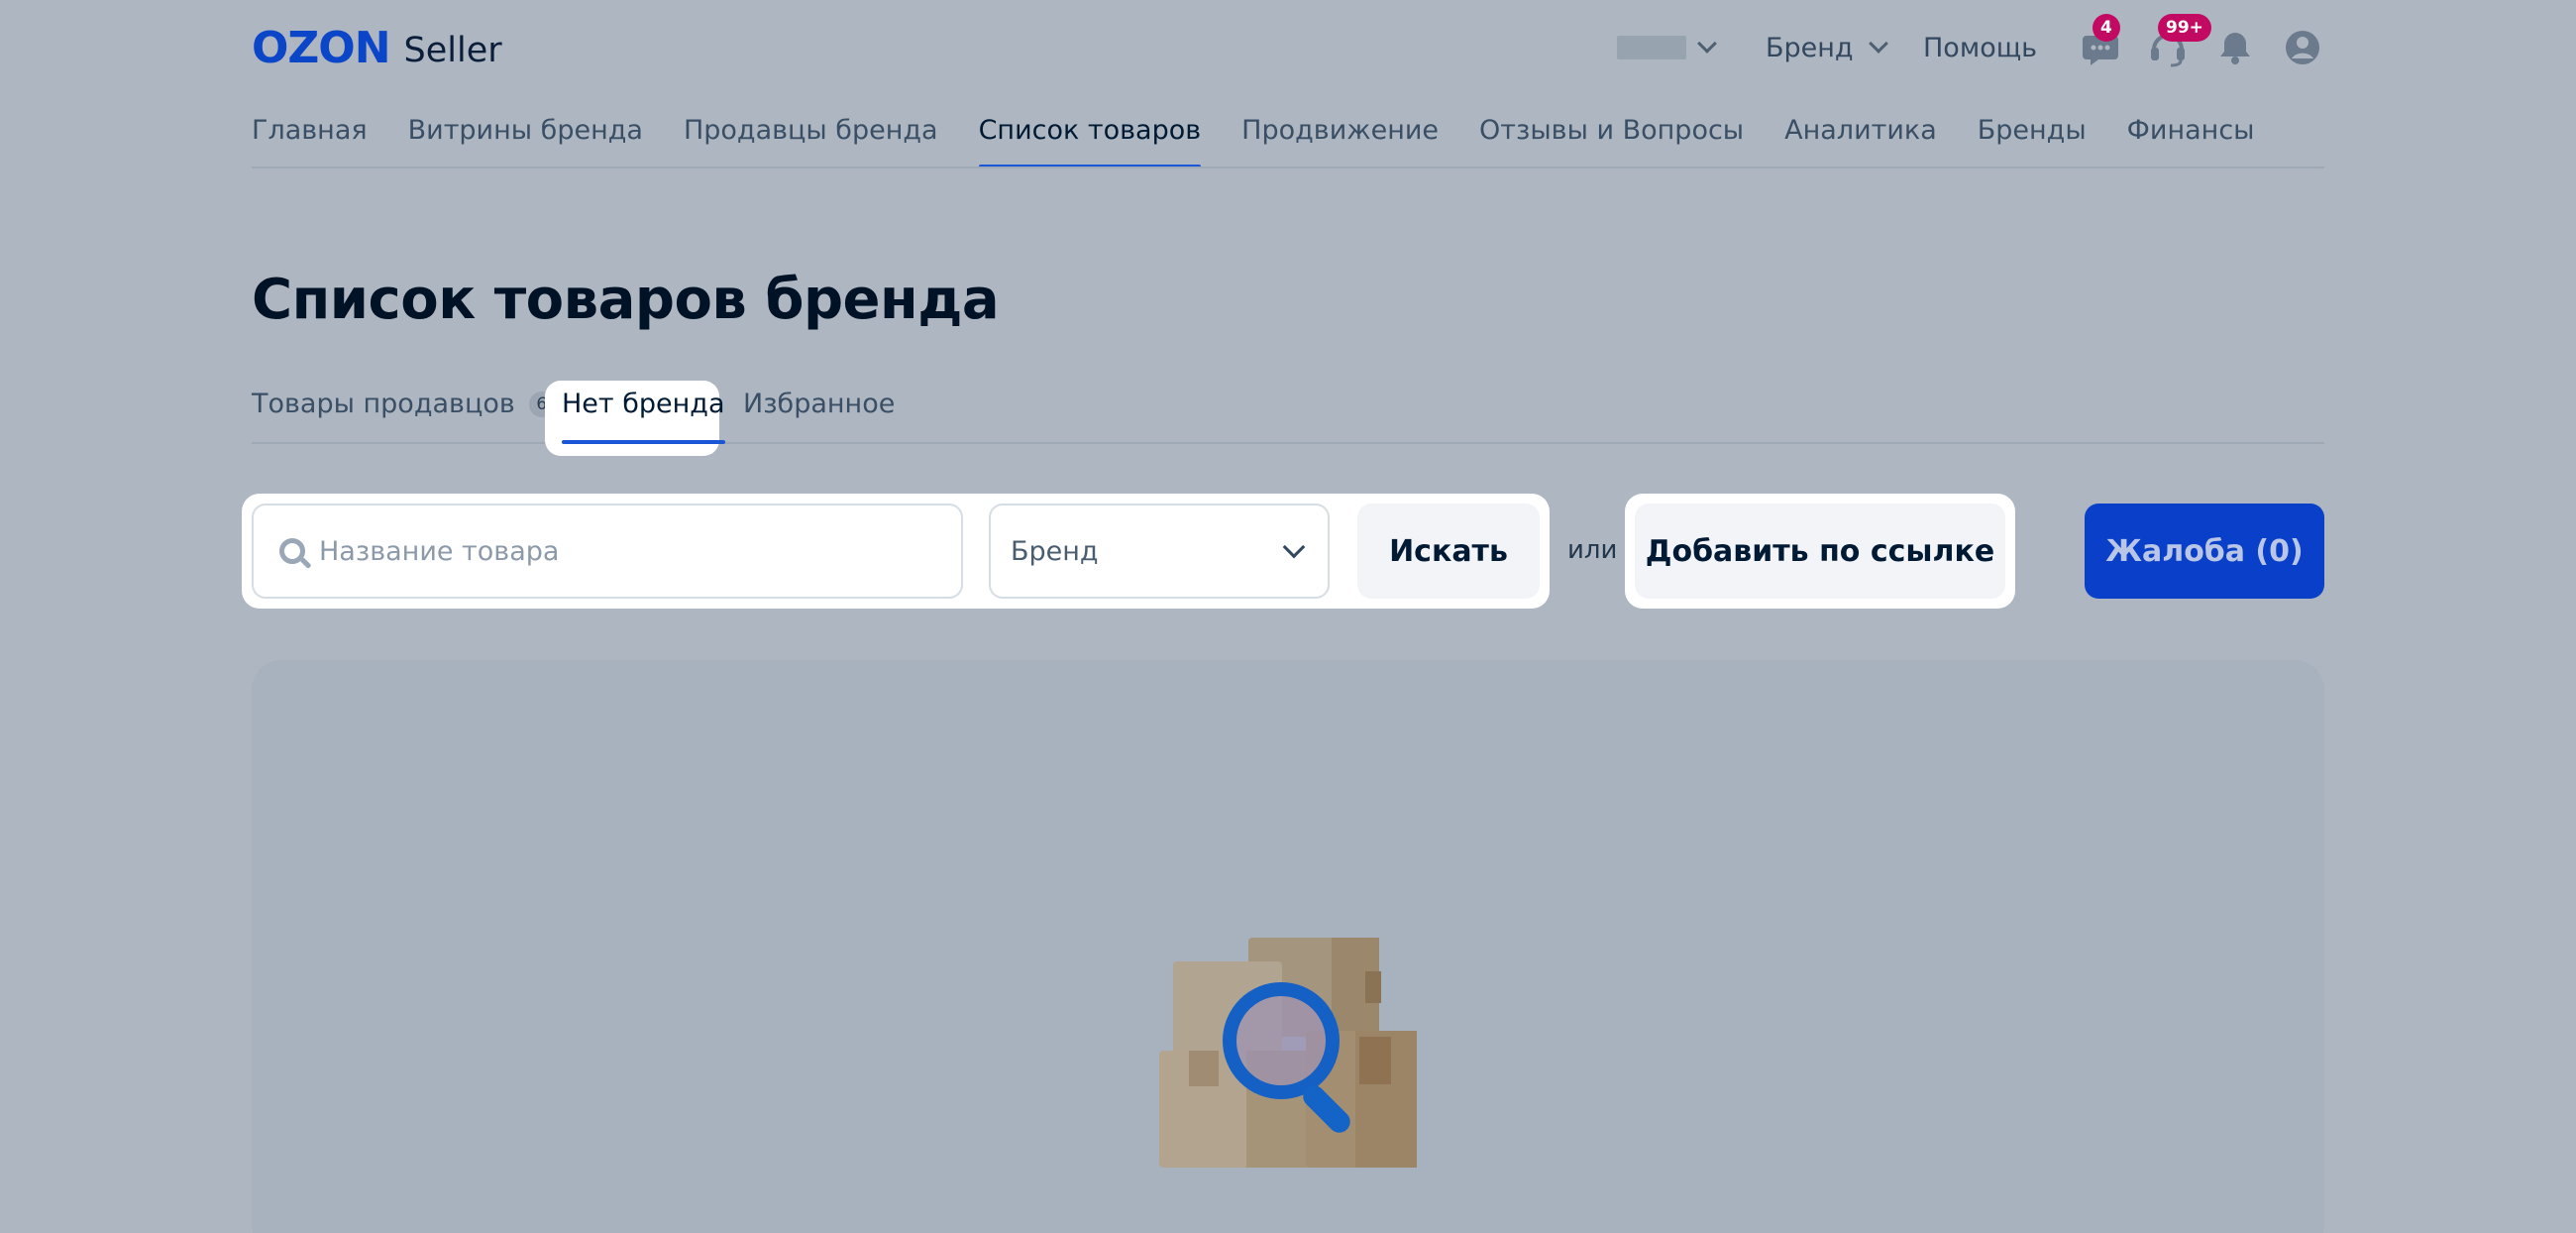 The image size is (2576, 1233). Describe the element at coordinates (1612, 139) in the screenshot. I see `nav-item-reviews-questions: Отзывы и Вопросы` at that location.